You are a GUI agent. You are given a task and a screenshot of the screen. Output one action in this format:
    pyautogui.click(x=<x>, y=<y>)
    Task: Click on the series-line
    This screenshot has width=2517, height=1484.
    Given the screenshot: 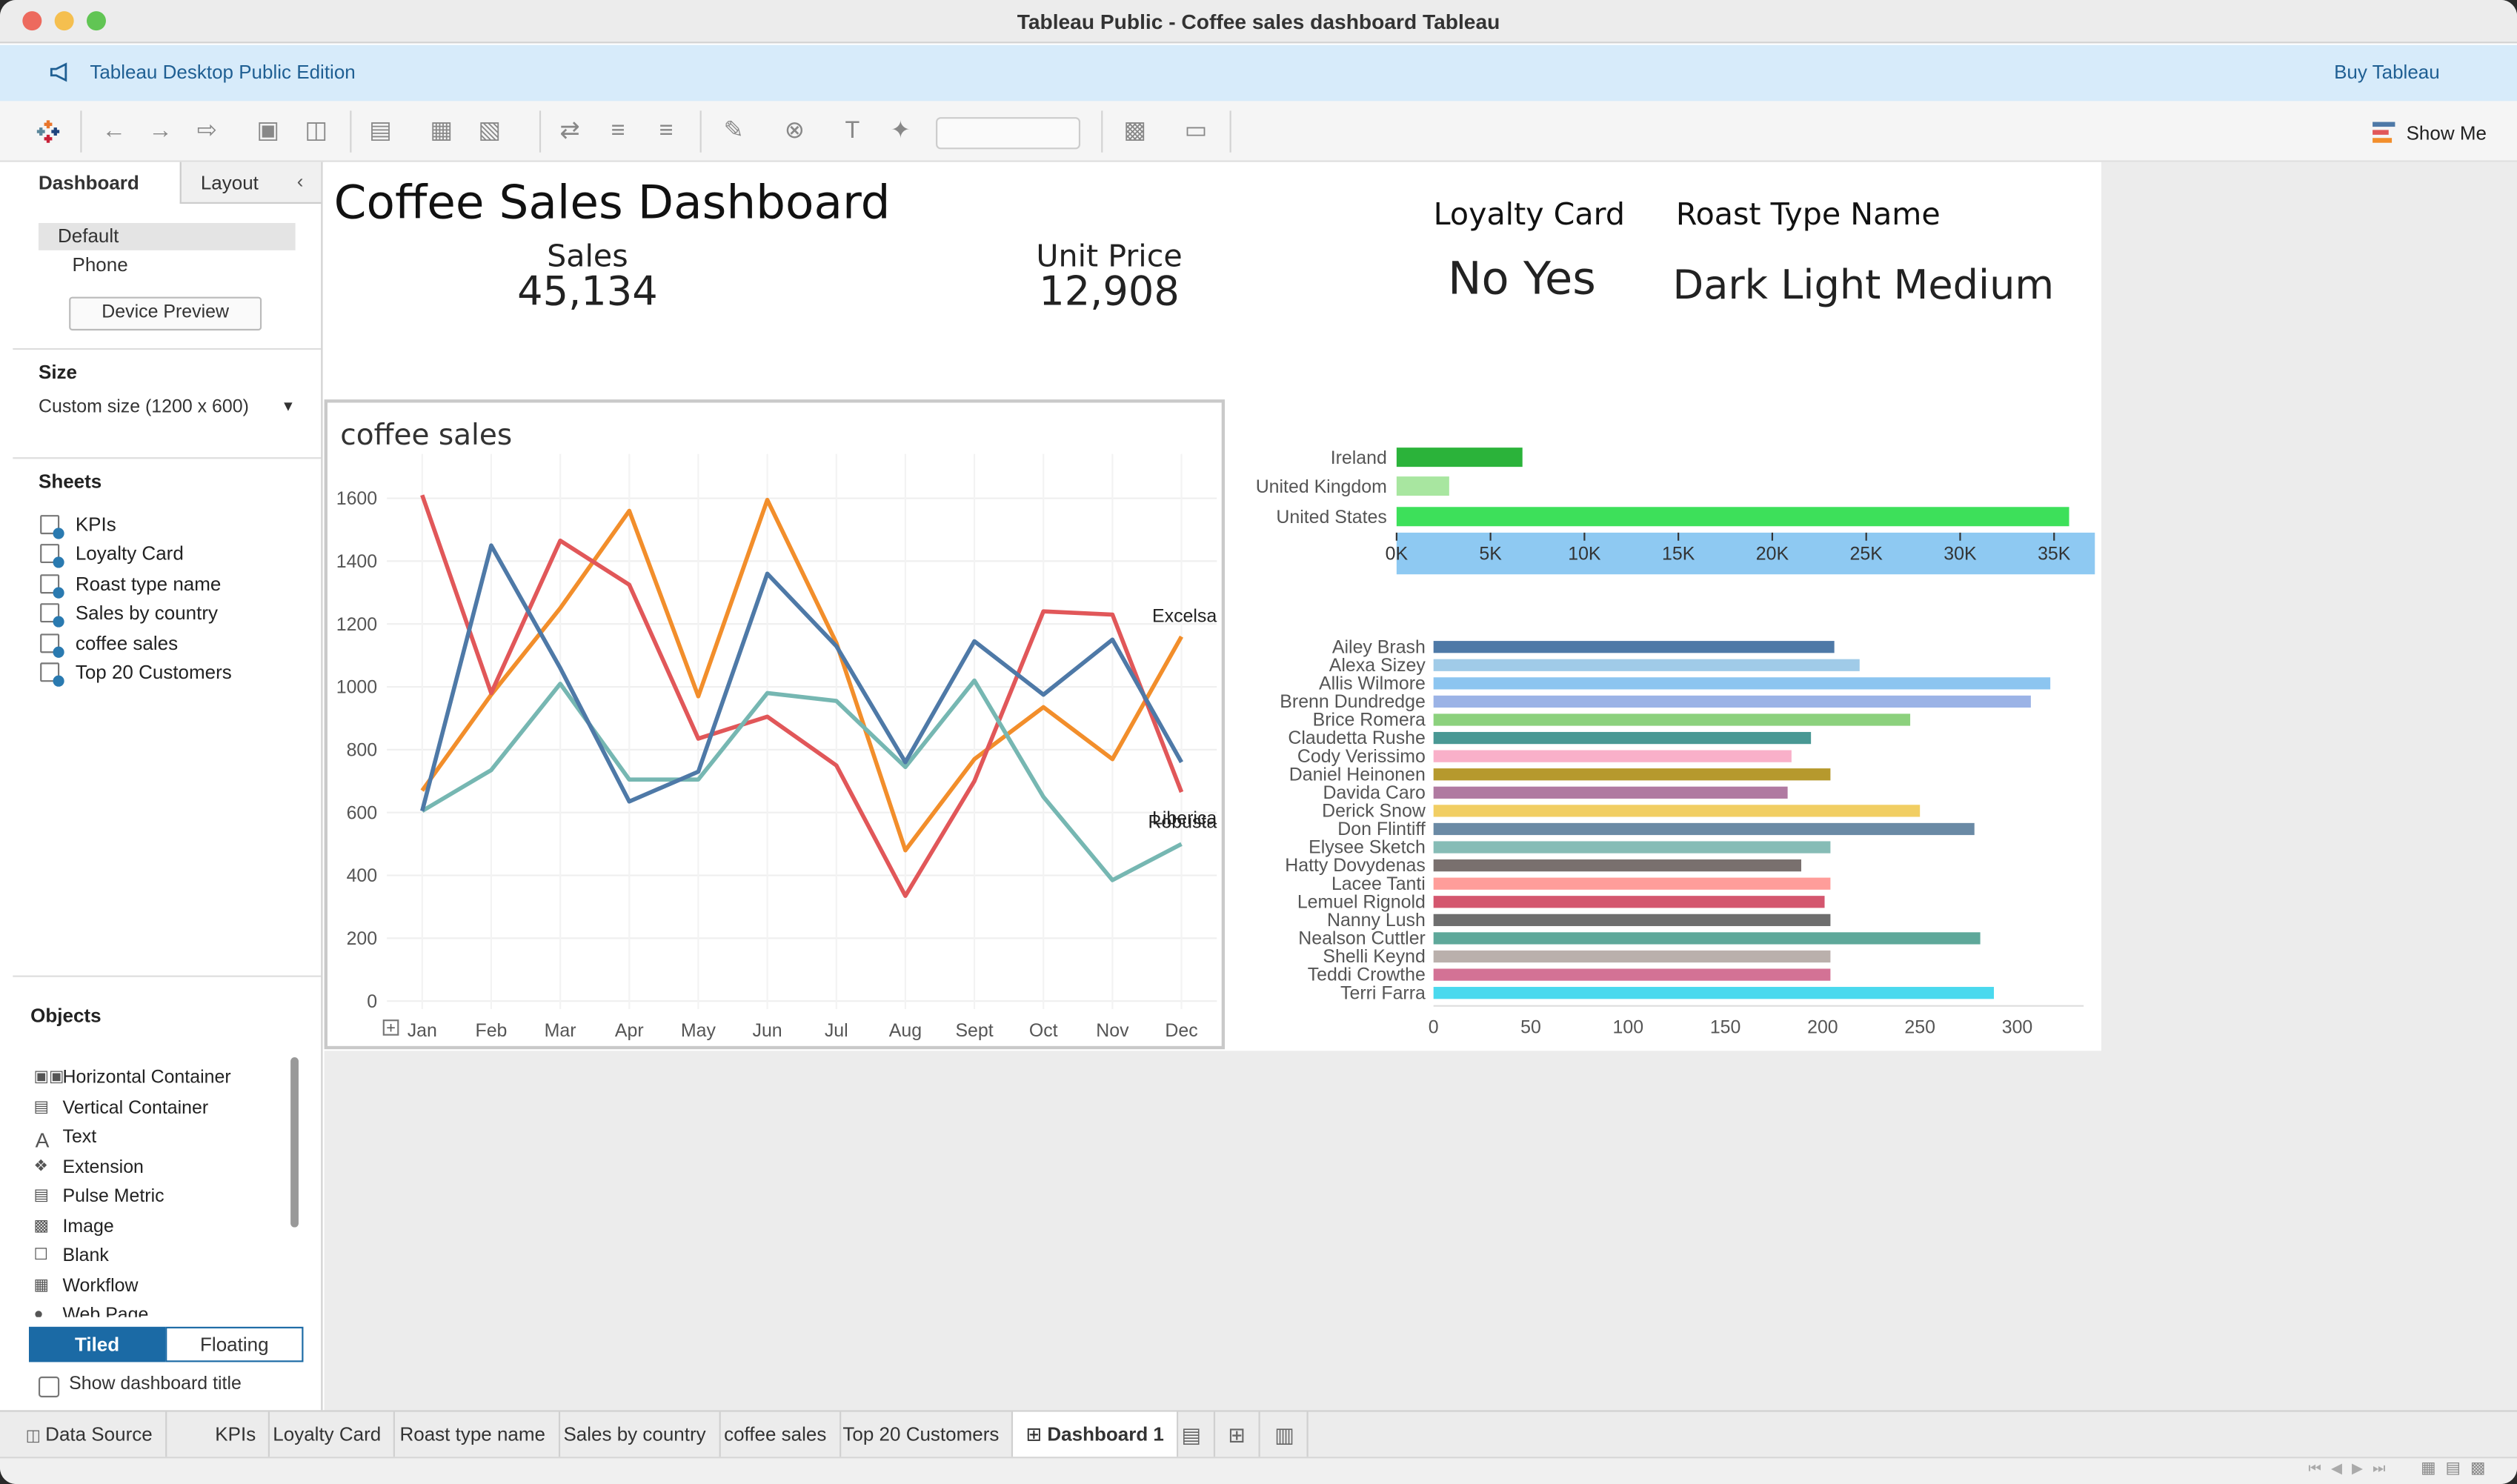 What is the action you would take?
    pyautogui.click(x=802, y=780)
    